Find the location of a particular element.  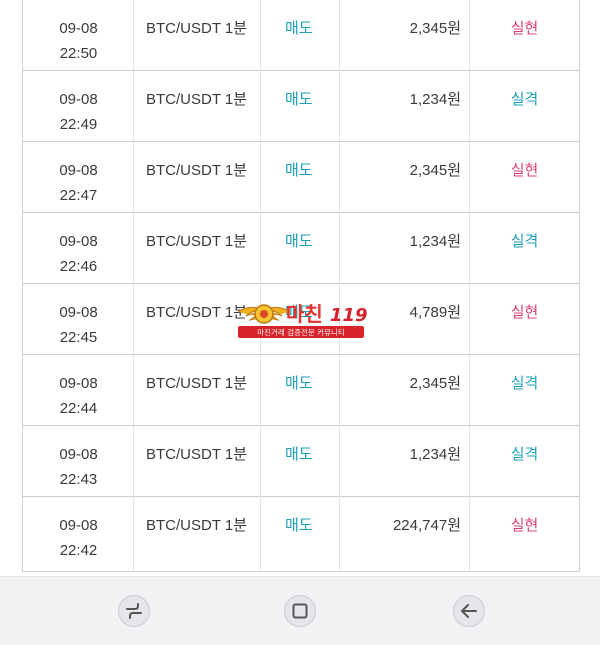

recent-apps-icon is located at coordinates (134, 611).